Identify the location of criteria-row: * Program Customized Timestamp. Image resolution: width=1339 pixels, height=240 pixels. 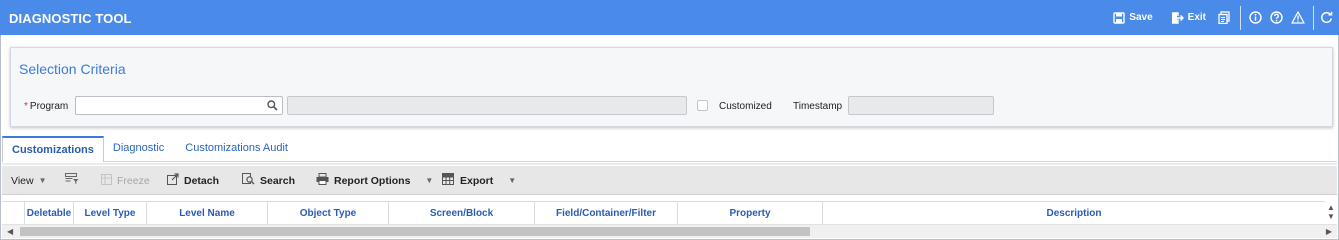
(671, 107).